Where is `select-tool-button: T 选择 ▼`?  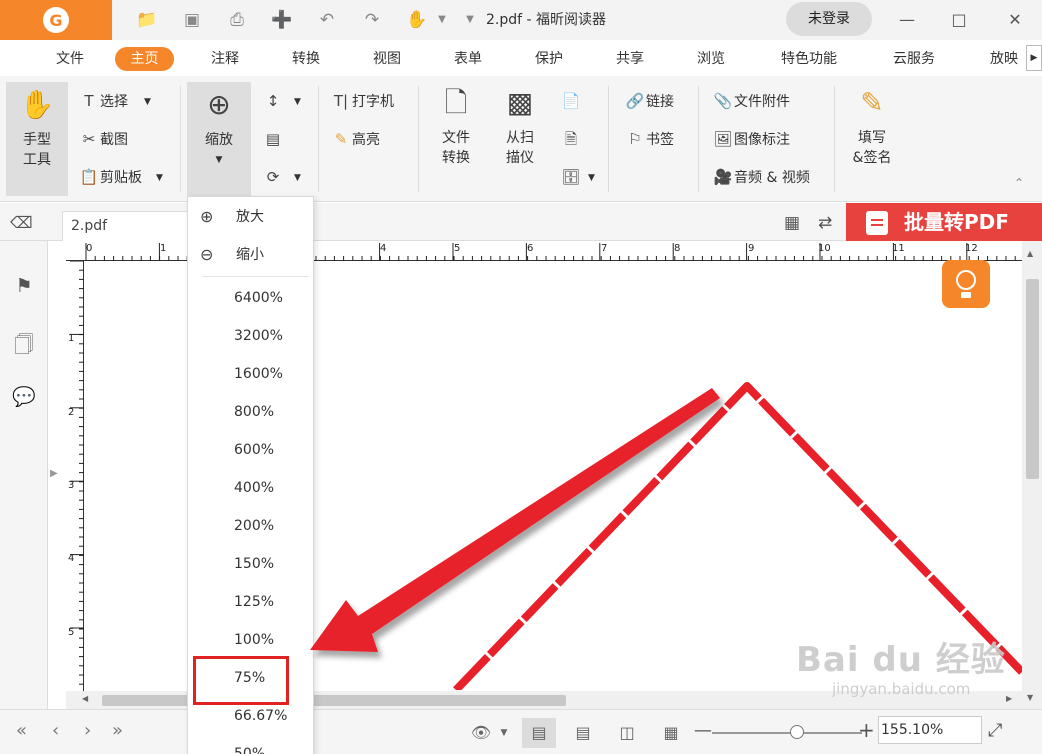
select-tool-button: T 选择 ▼ is located at coordinates (114, 101).